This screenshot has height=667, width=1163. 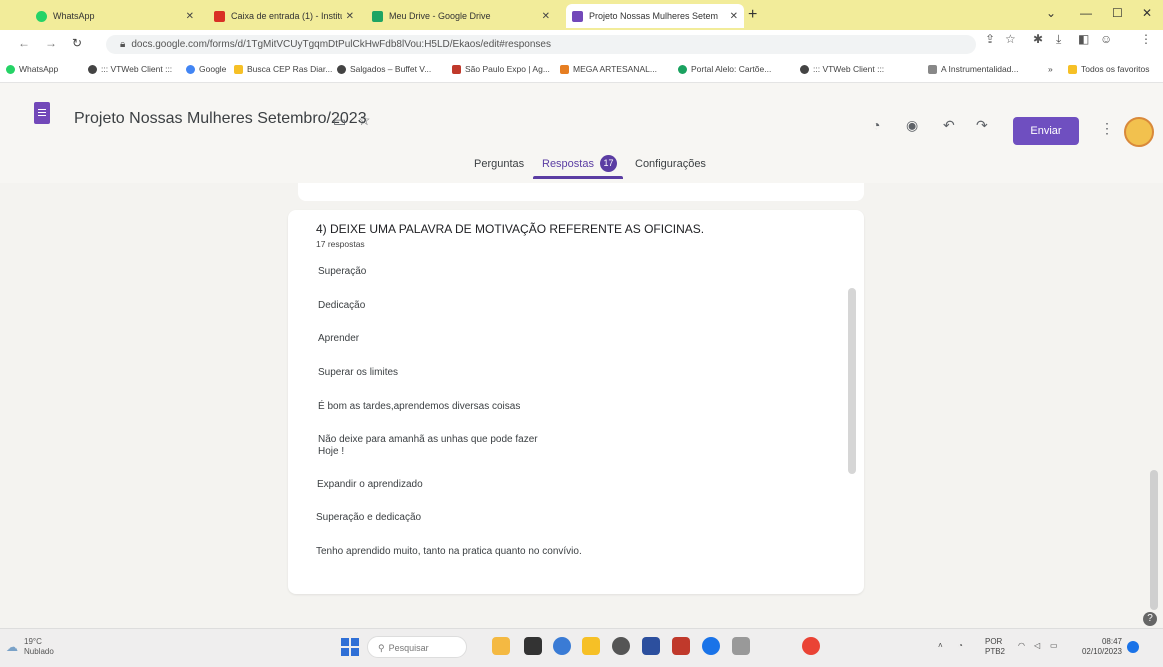 What do you see at coordinates (533, 646) in the screenshot?
I see `task-view-icon` at bounding box center [533, 646].